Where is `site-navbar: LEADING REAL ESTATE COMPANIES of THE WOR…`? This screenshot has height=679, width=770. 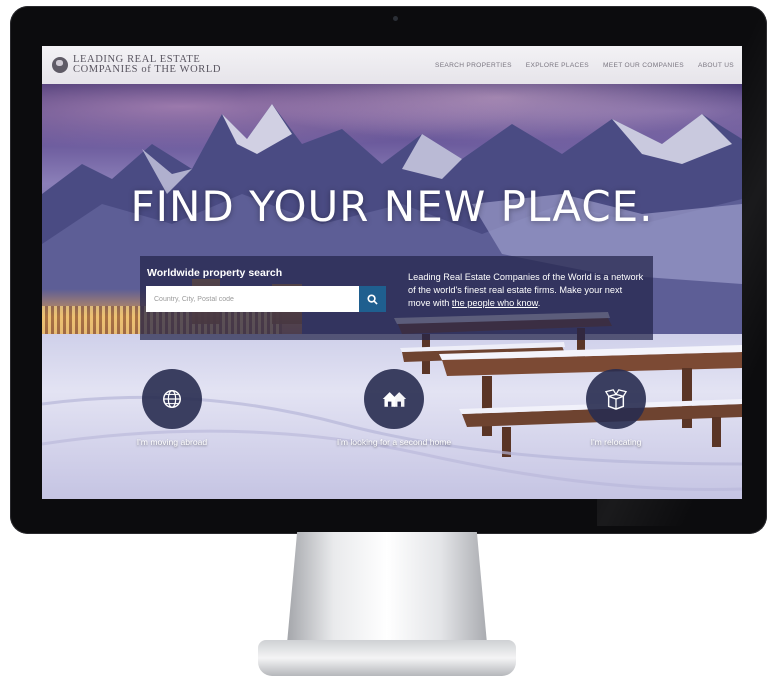
site-navbar: LEADING REAL ESTATE COMPANIES of THE WOR… is located at coordinates (392, 65).